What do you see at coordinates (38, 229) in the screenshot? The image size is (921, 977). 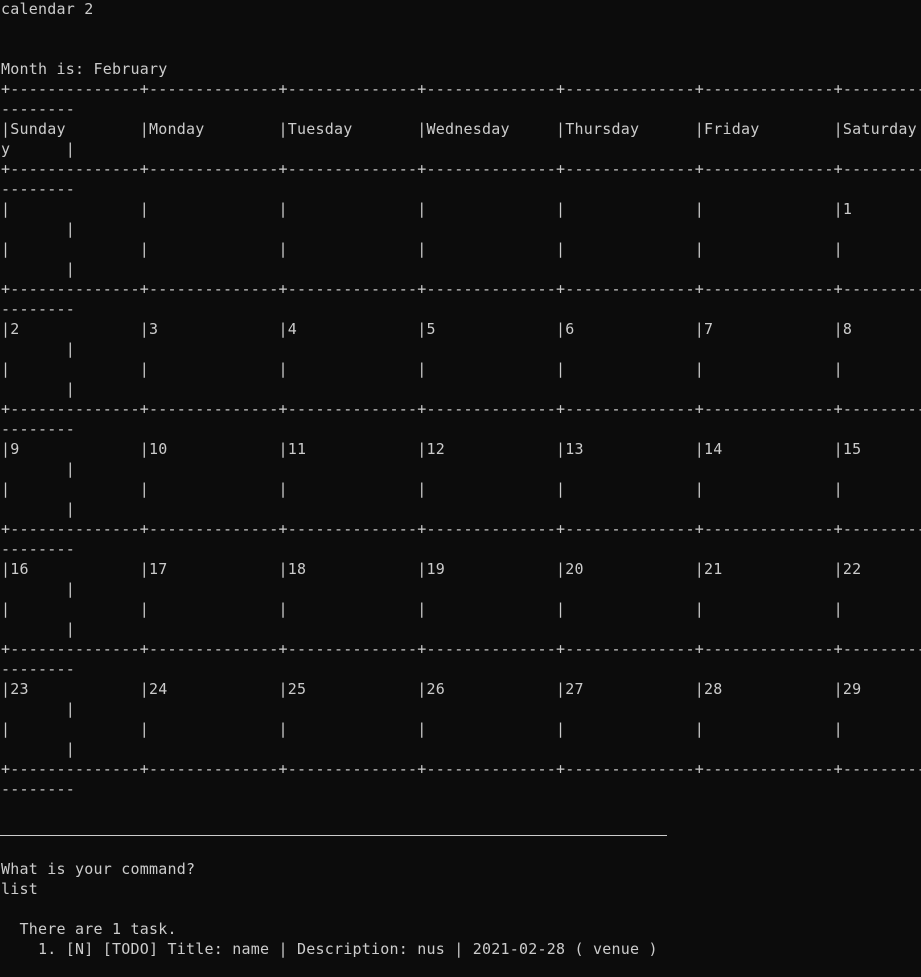 I see `week-1-dates-wrap: |` at bounding box center [38, 229].